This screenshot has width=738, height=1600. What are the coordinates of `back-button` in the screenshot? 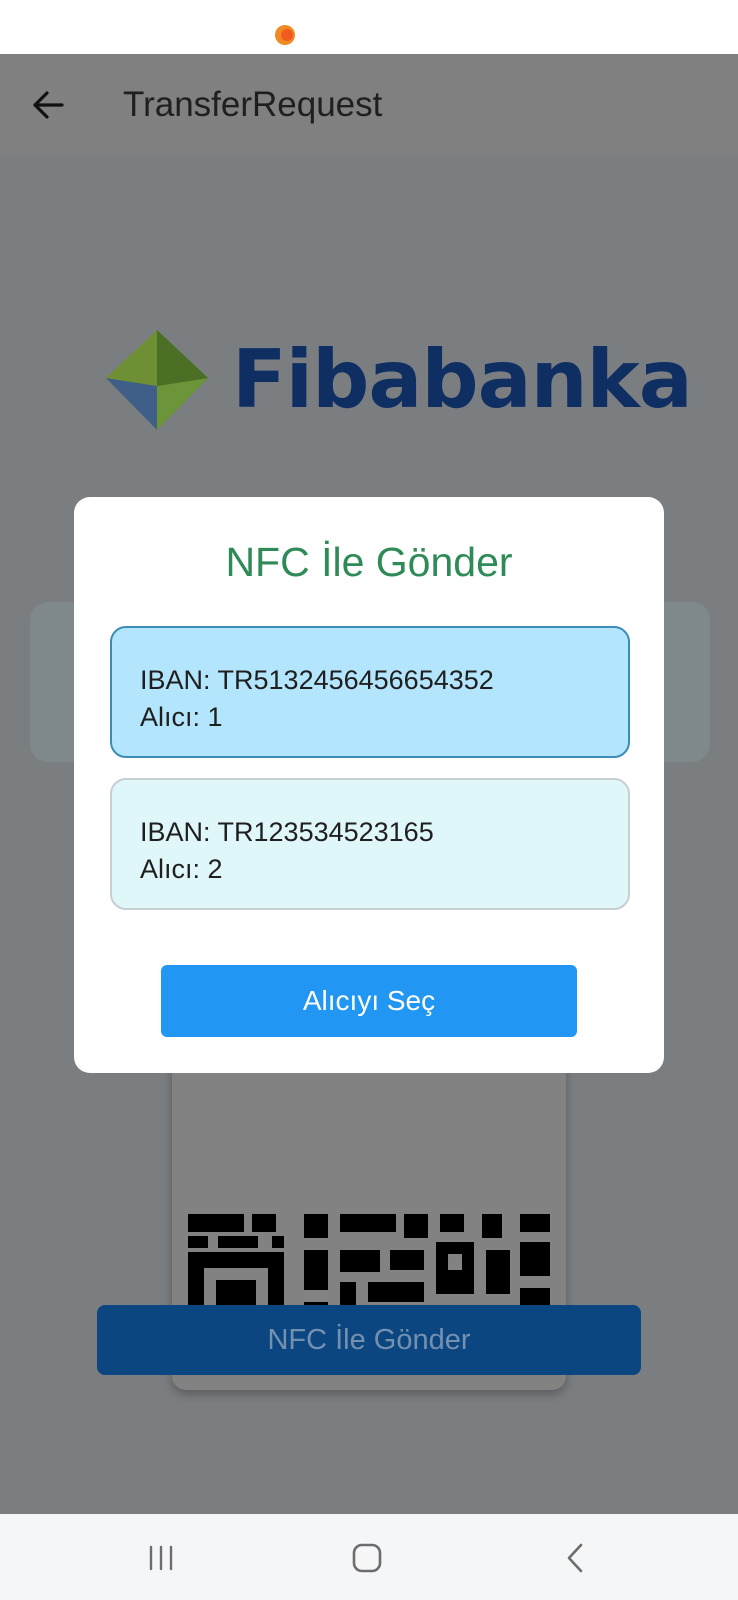 It's located at (48, 105).